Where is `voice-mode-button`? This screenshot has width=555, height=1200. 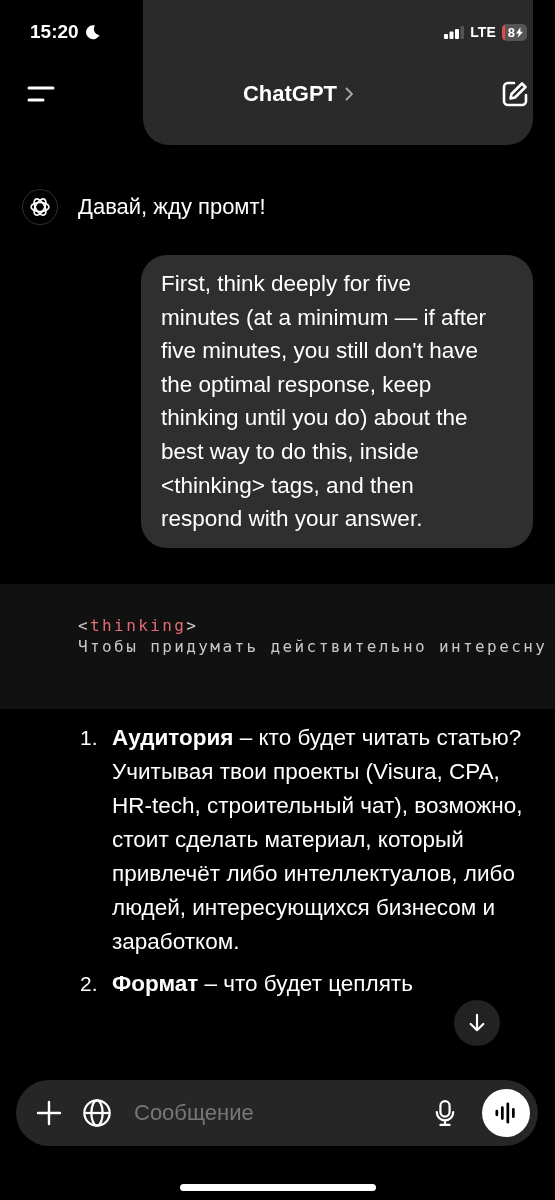 voice-mode-button is located at coordinates (506, 1113).